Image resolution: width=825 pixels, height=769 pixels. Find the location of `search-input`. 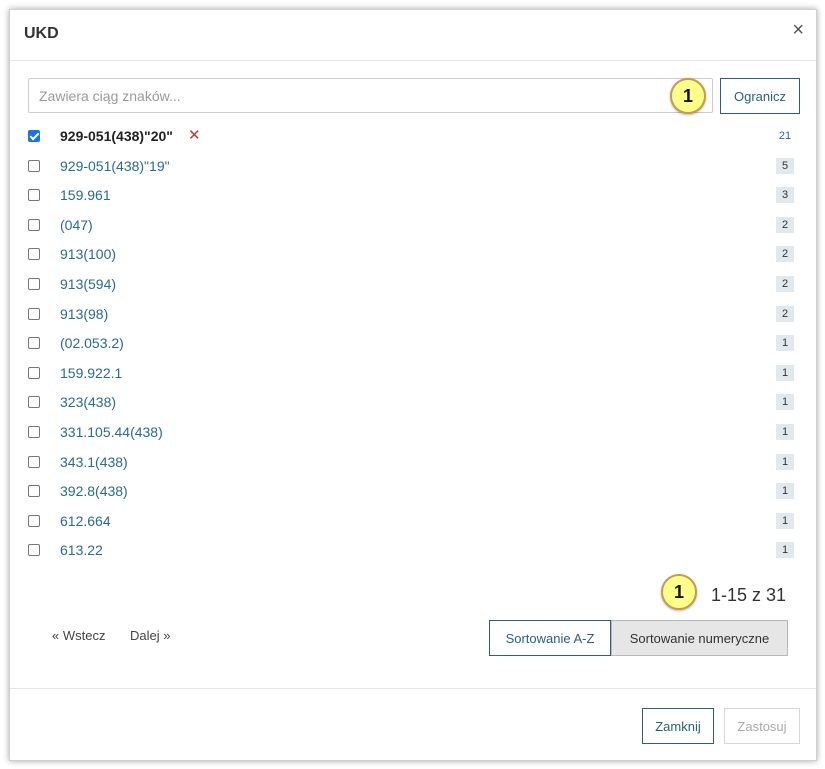

search-input is located at coordinates (370, 95).